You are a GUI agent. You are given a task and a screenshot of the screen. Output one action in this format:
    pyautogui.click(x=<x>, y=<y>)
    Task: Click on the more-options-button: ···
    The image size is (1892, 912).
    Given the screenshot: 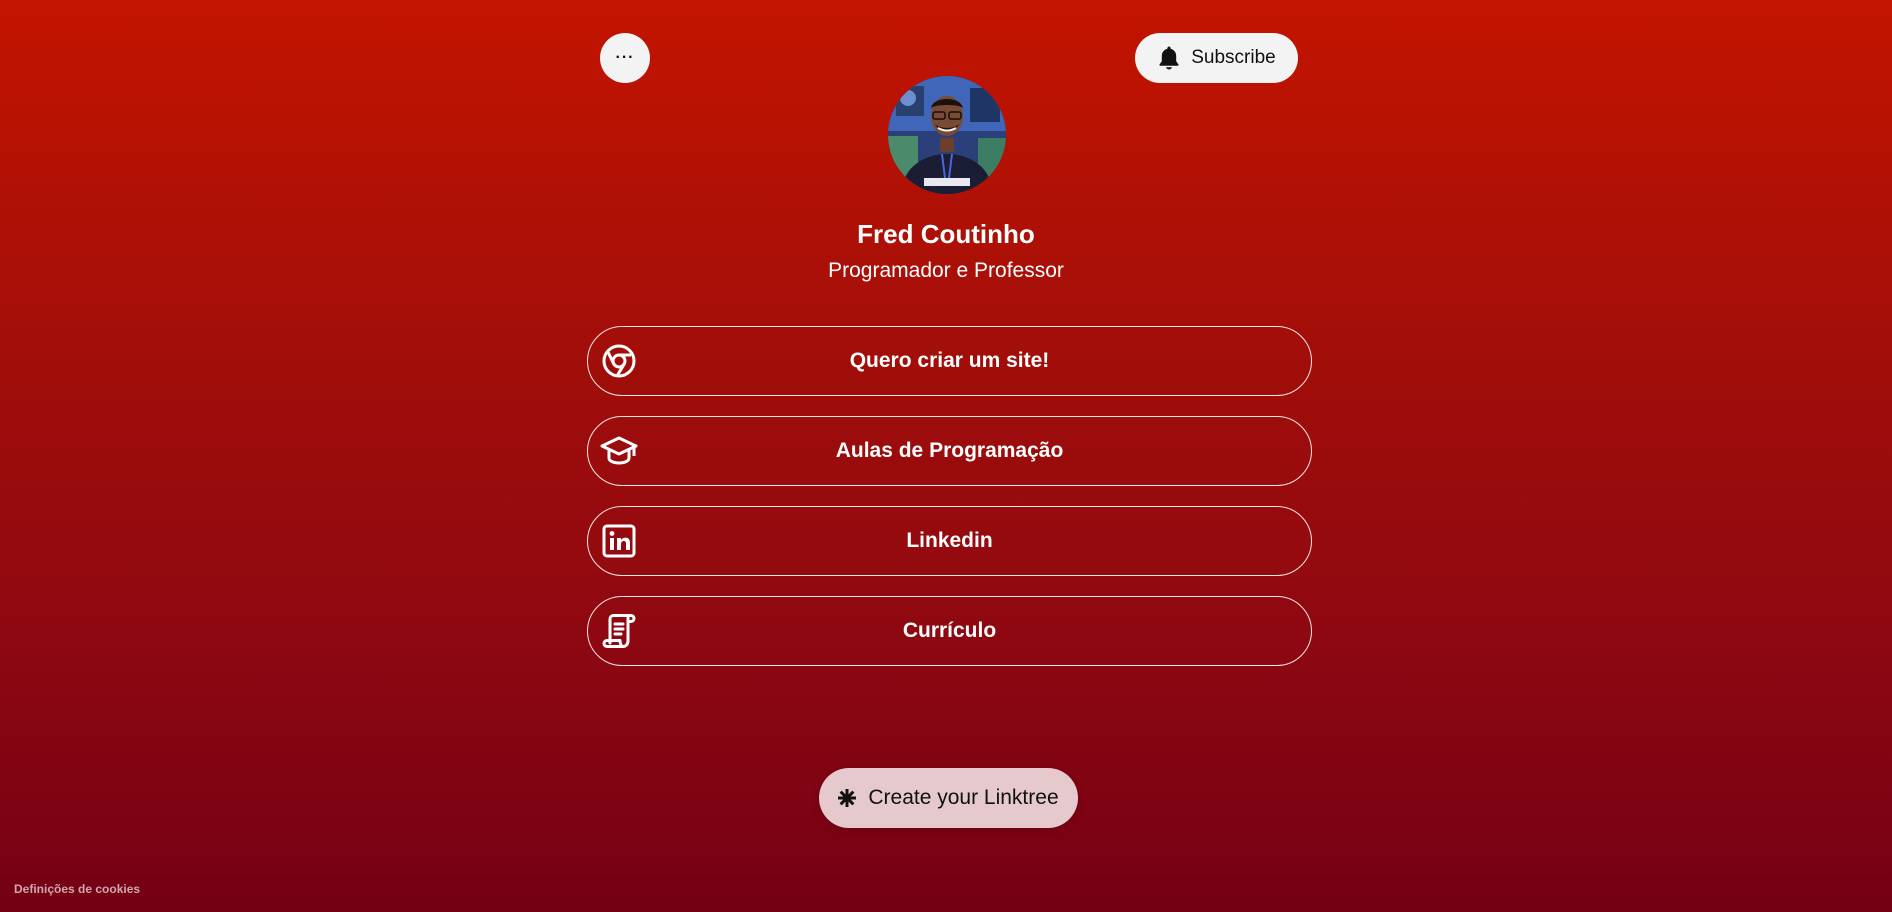 What is the action you would take?
    pyautogui.click(x=625, y=58)
    